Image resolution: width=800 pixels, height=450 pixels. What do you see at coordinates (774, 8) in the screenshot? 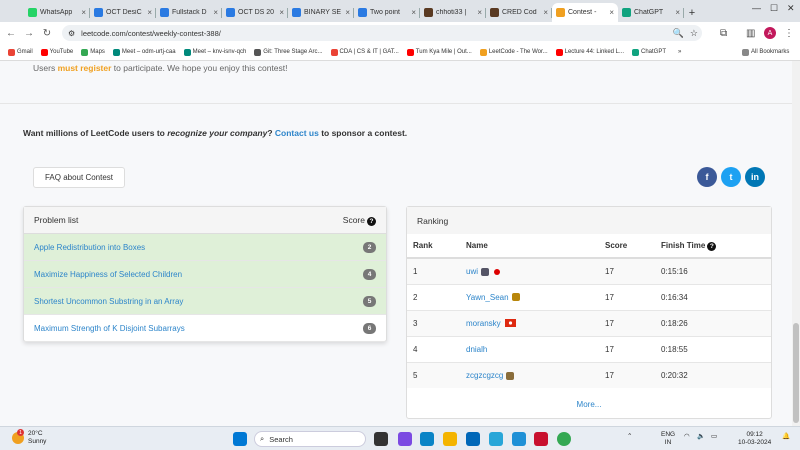
I see `maximize-icon: ☐` at bounding box center [774, 8].